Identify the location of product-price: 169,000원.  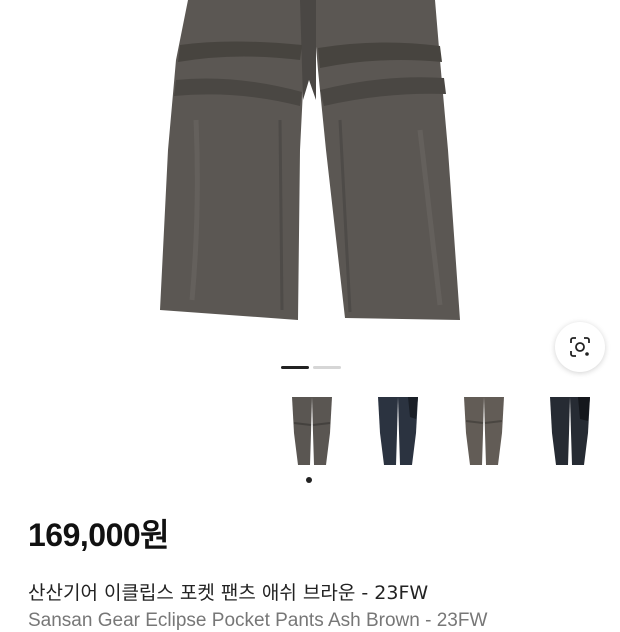
(99, 535).